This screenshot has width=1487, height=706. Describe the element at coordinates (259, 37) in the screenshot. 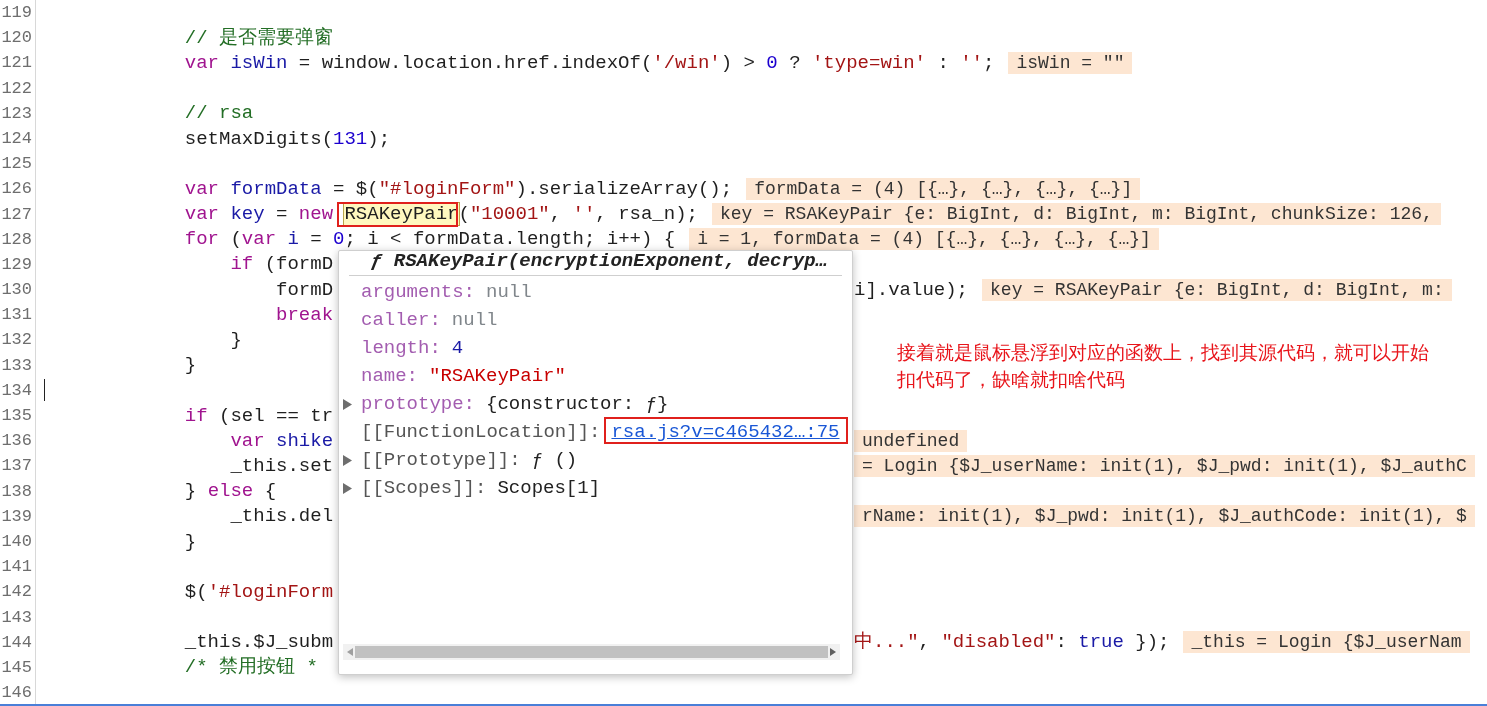

I see `code-line: // 是否需要弹窗` at that location.